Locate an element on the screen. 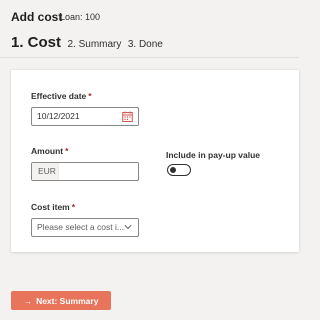 Image resolution: width=320 pixels, height=320 pixels. step-done: 3. Done is located at coordinates (145, 44).